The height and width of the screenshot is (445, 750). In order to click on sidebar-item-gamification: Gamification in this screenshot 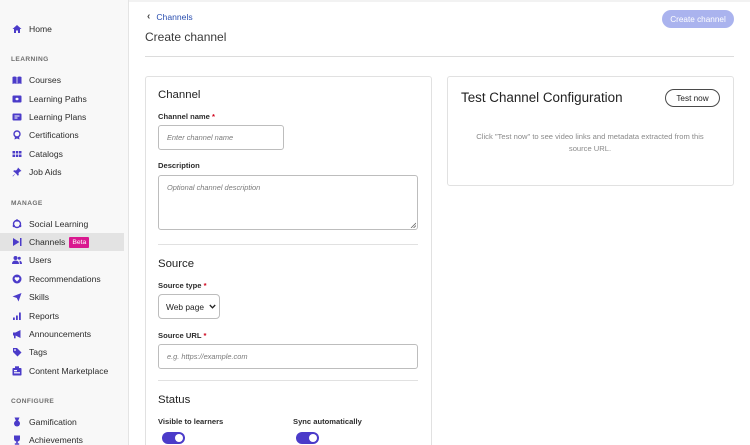, I will do `click(62, 422)`.